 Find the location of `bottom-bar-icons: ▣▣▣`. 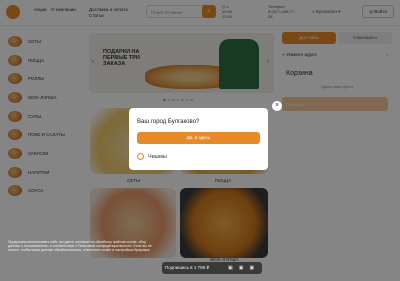

bottom-bar-icons: ▣▣▣ is located at coordinates (244, 268).